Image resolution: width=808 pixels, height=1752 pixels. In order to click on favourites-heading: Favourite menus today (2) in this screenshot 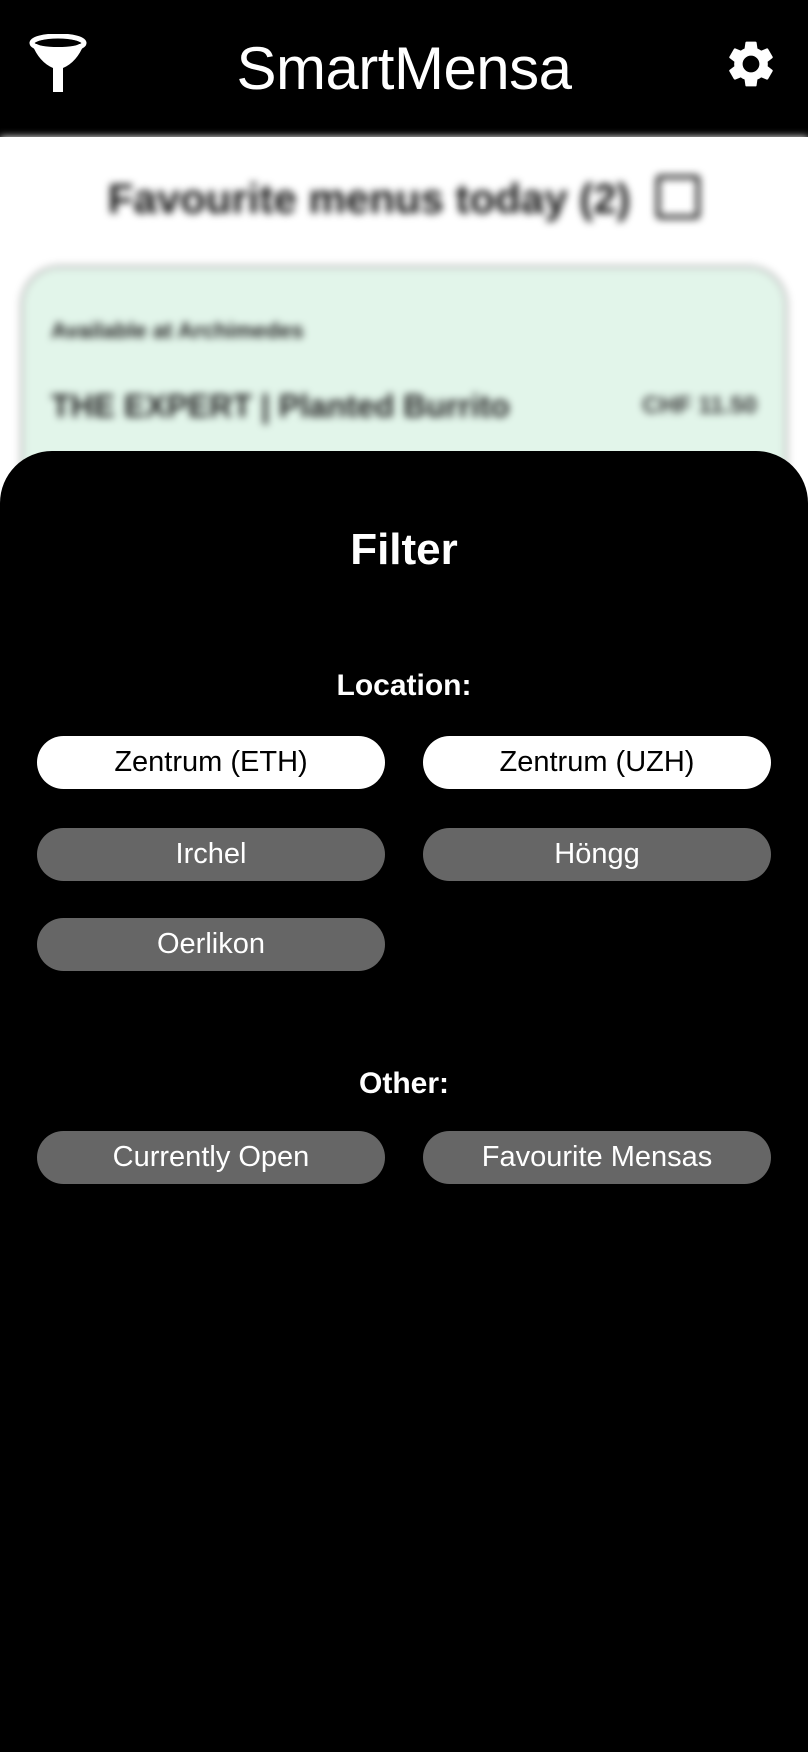, I will do `click(404, 199)`.